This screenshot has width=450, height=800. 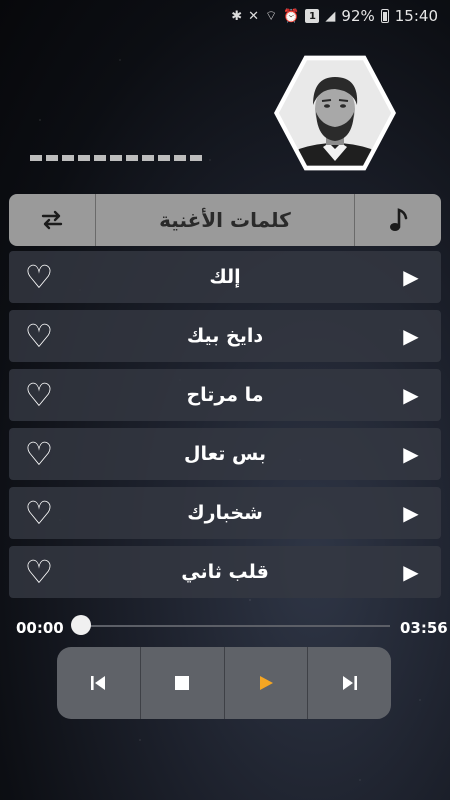 I want to click on artist-portrait-icon, so click(x=335, y=113).